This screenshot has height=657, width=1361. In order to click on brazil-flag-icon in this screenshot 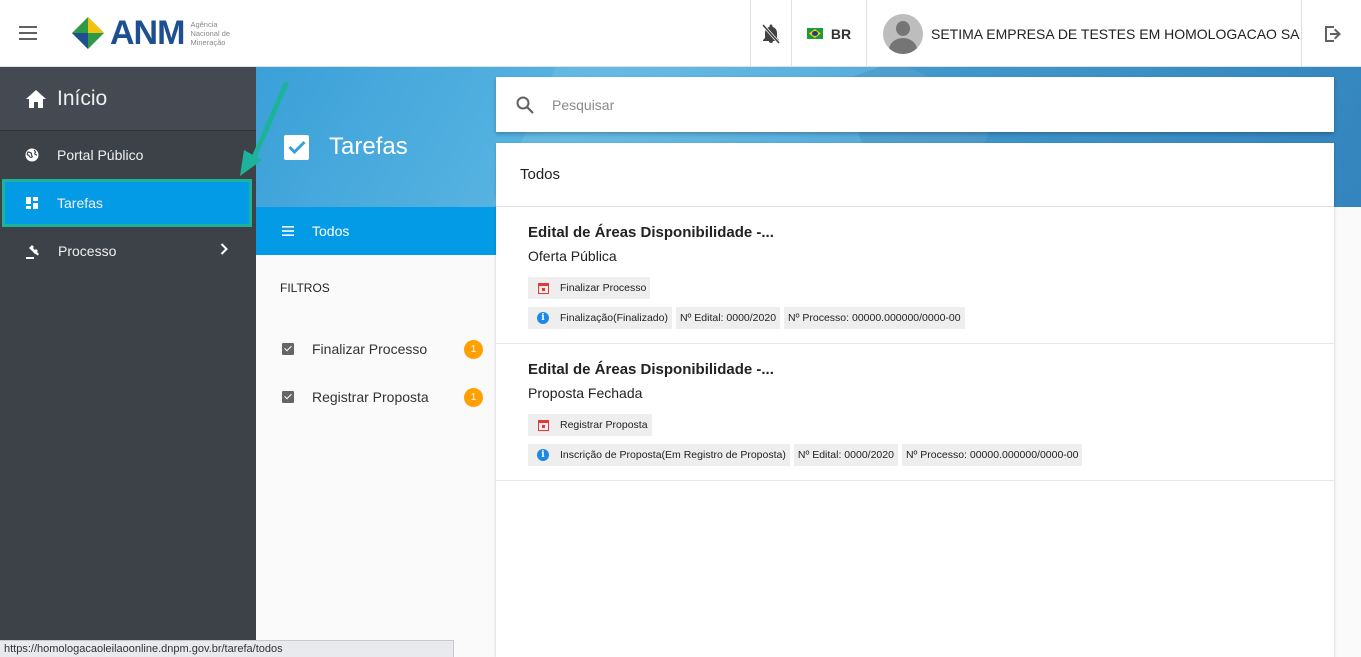, I will do `click(814, 33)`.